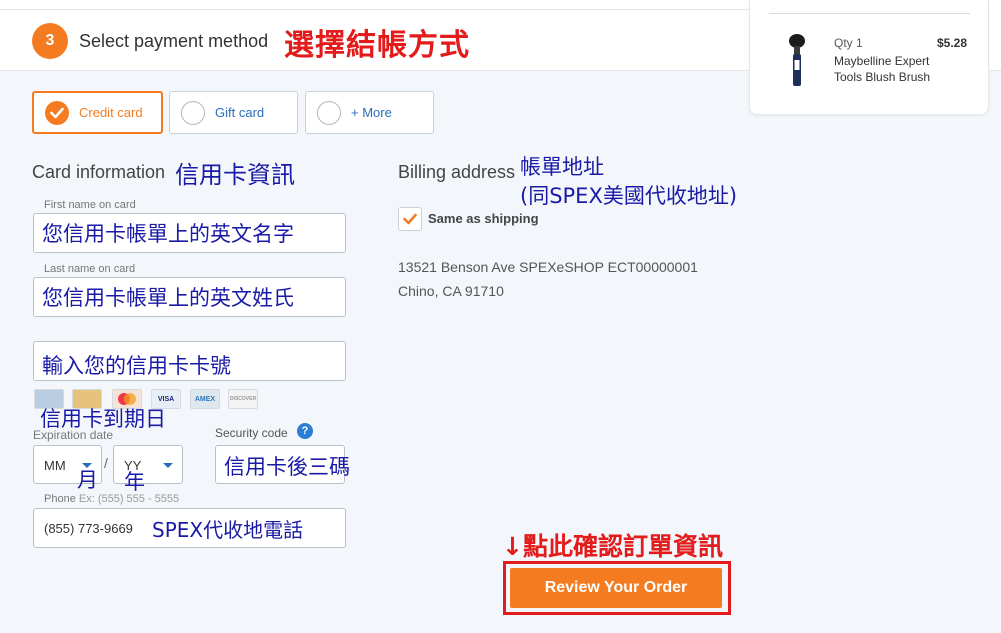 The width and height of the screenshot is (1001, 633). Describe the element at coordinates (616, 588) in the screenshot. I see `review-order-button: Review Your Order` at that location.